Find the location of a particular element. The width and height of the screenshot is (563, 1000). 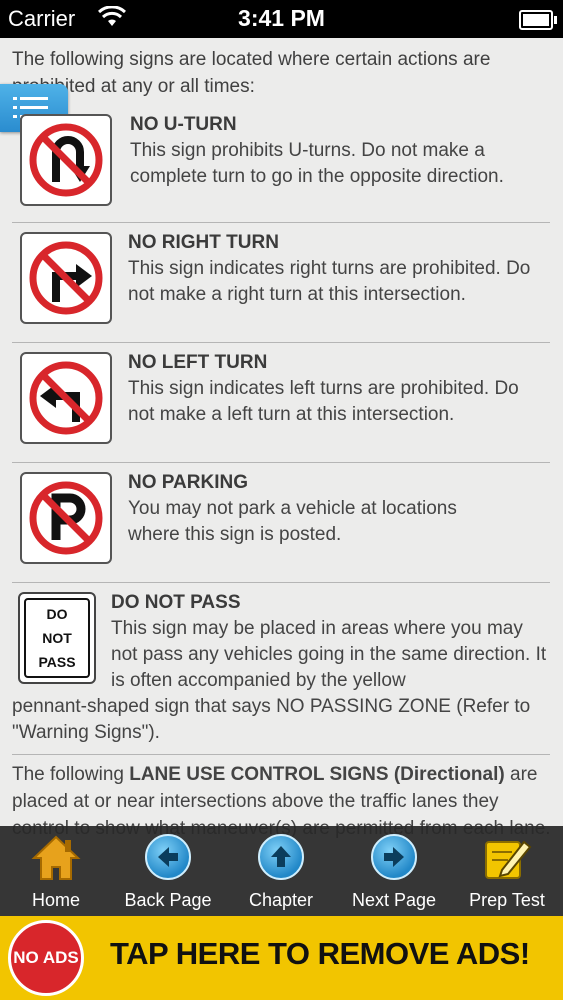

sign-title: NO RIGHT TURN is located at coordinates (203, 242).